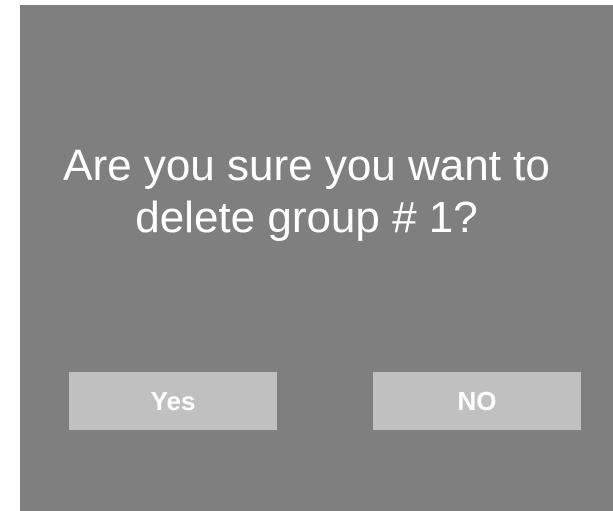  Describe the element at coordinates (306, 217) in the screenshot. I see `confirm-message-line-2: delete group # 1?` at that location.